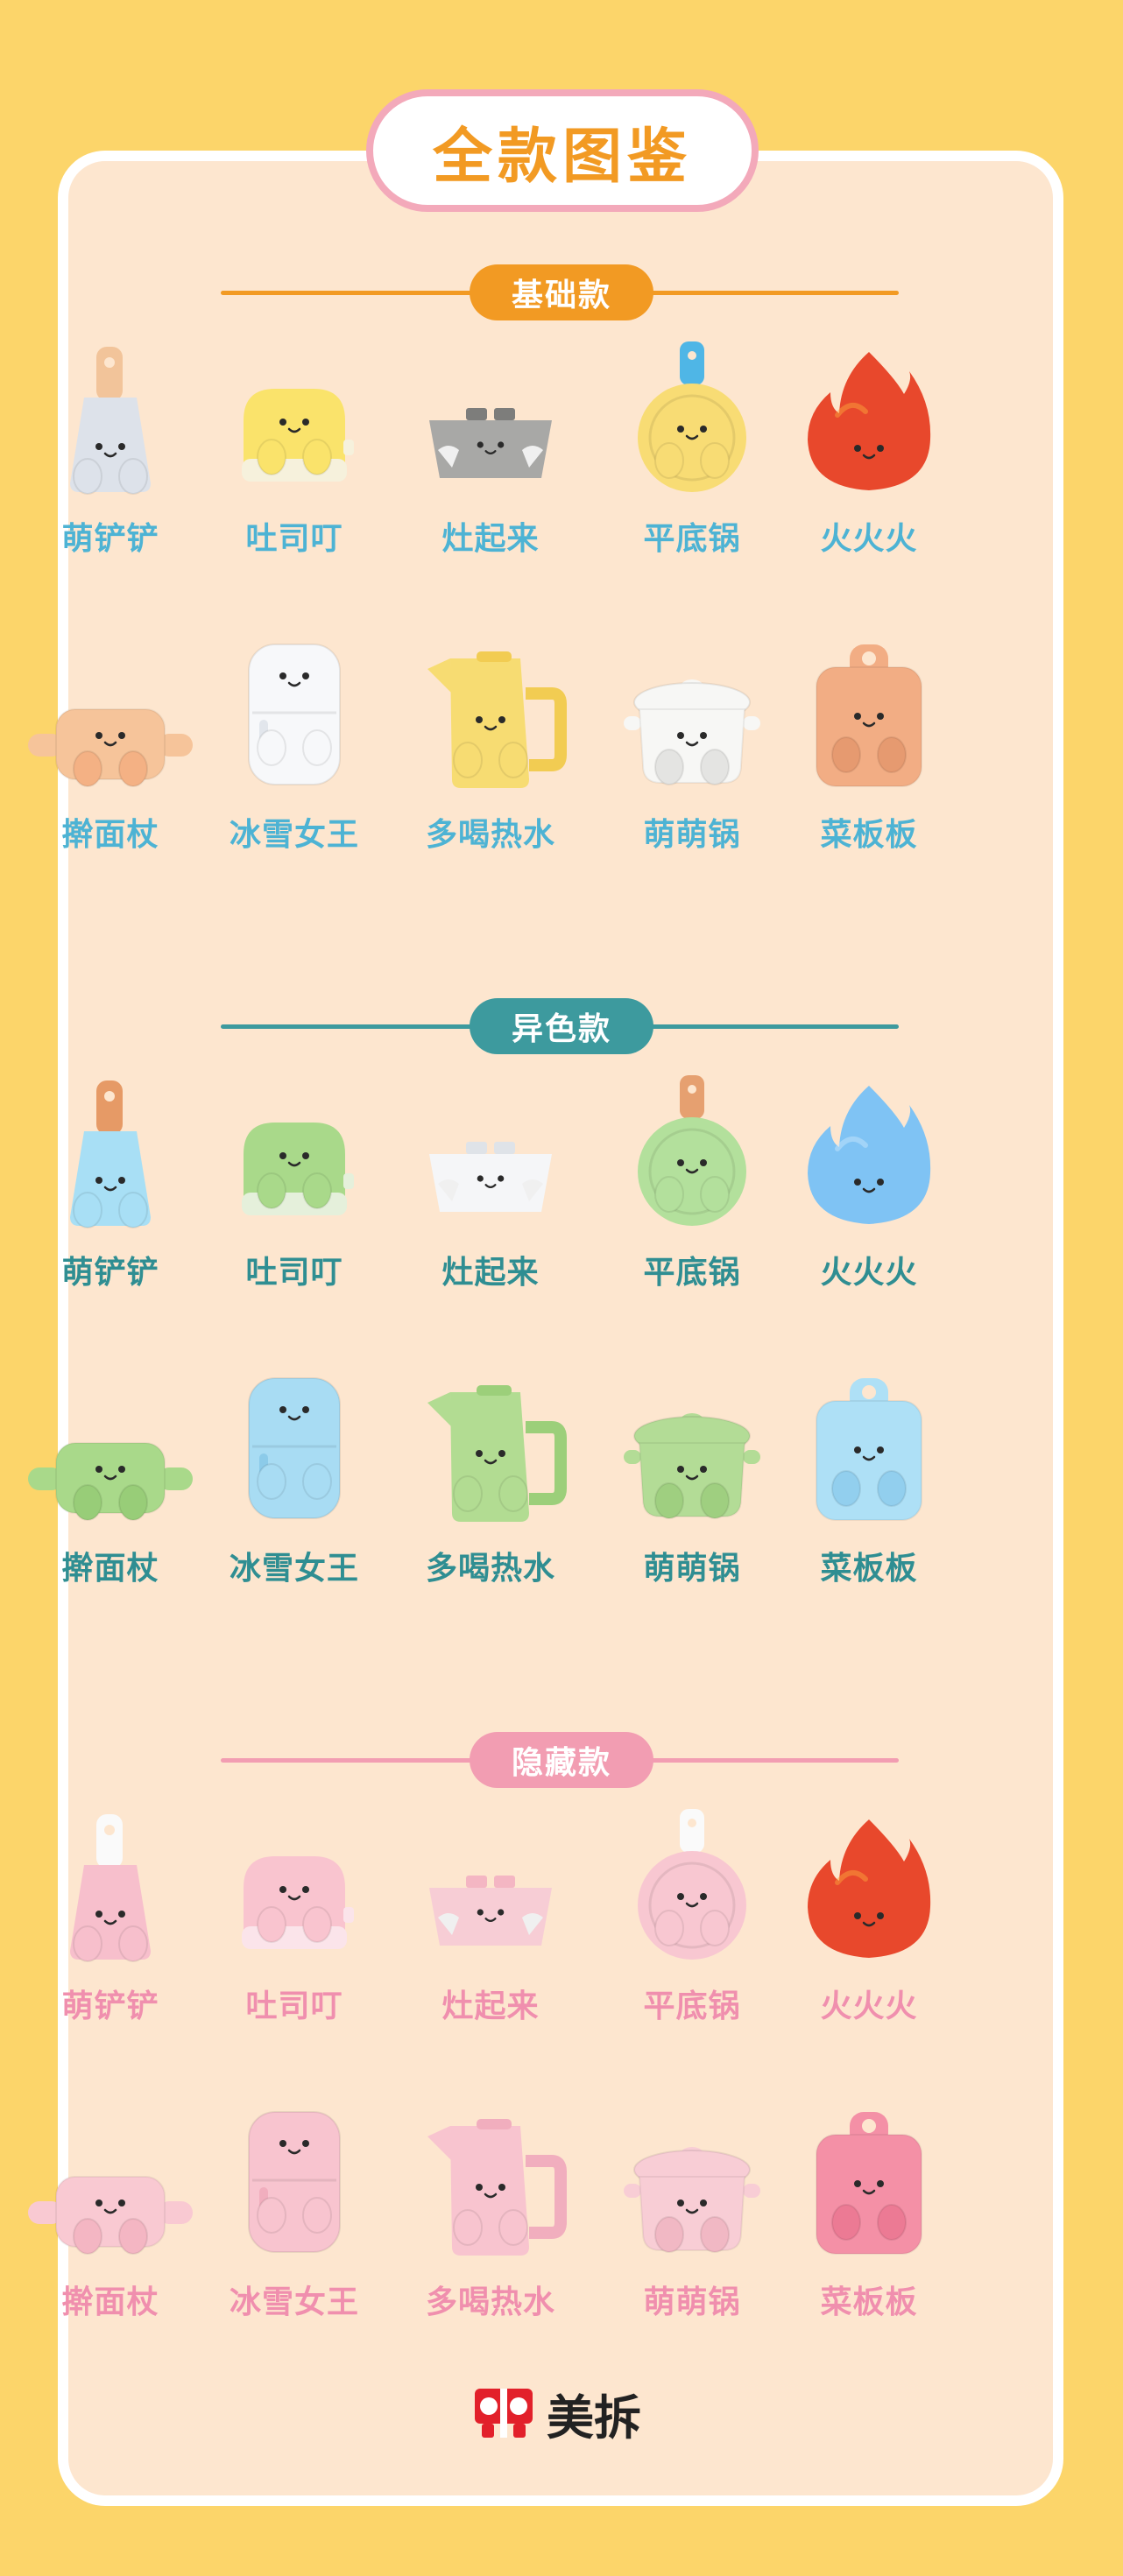 The image size is (1123, 2576). I want to click on section-header: 隐藏款, so click(561, 1760).